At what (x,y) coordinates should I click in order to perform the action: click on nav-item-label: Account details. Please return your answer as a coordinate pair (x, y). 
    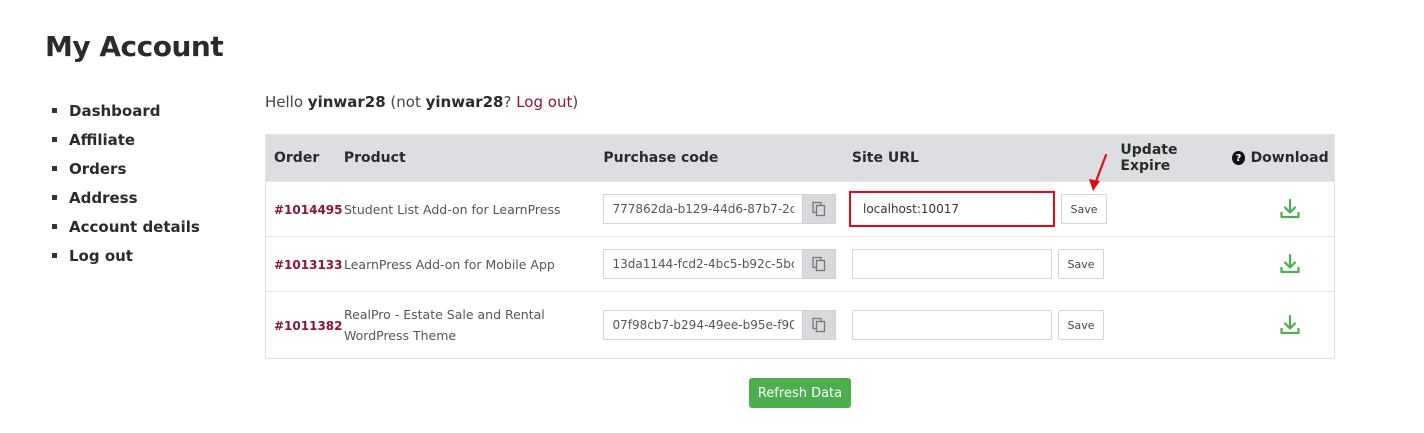
    Looking at the image, I should click on (134, 226).